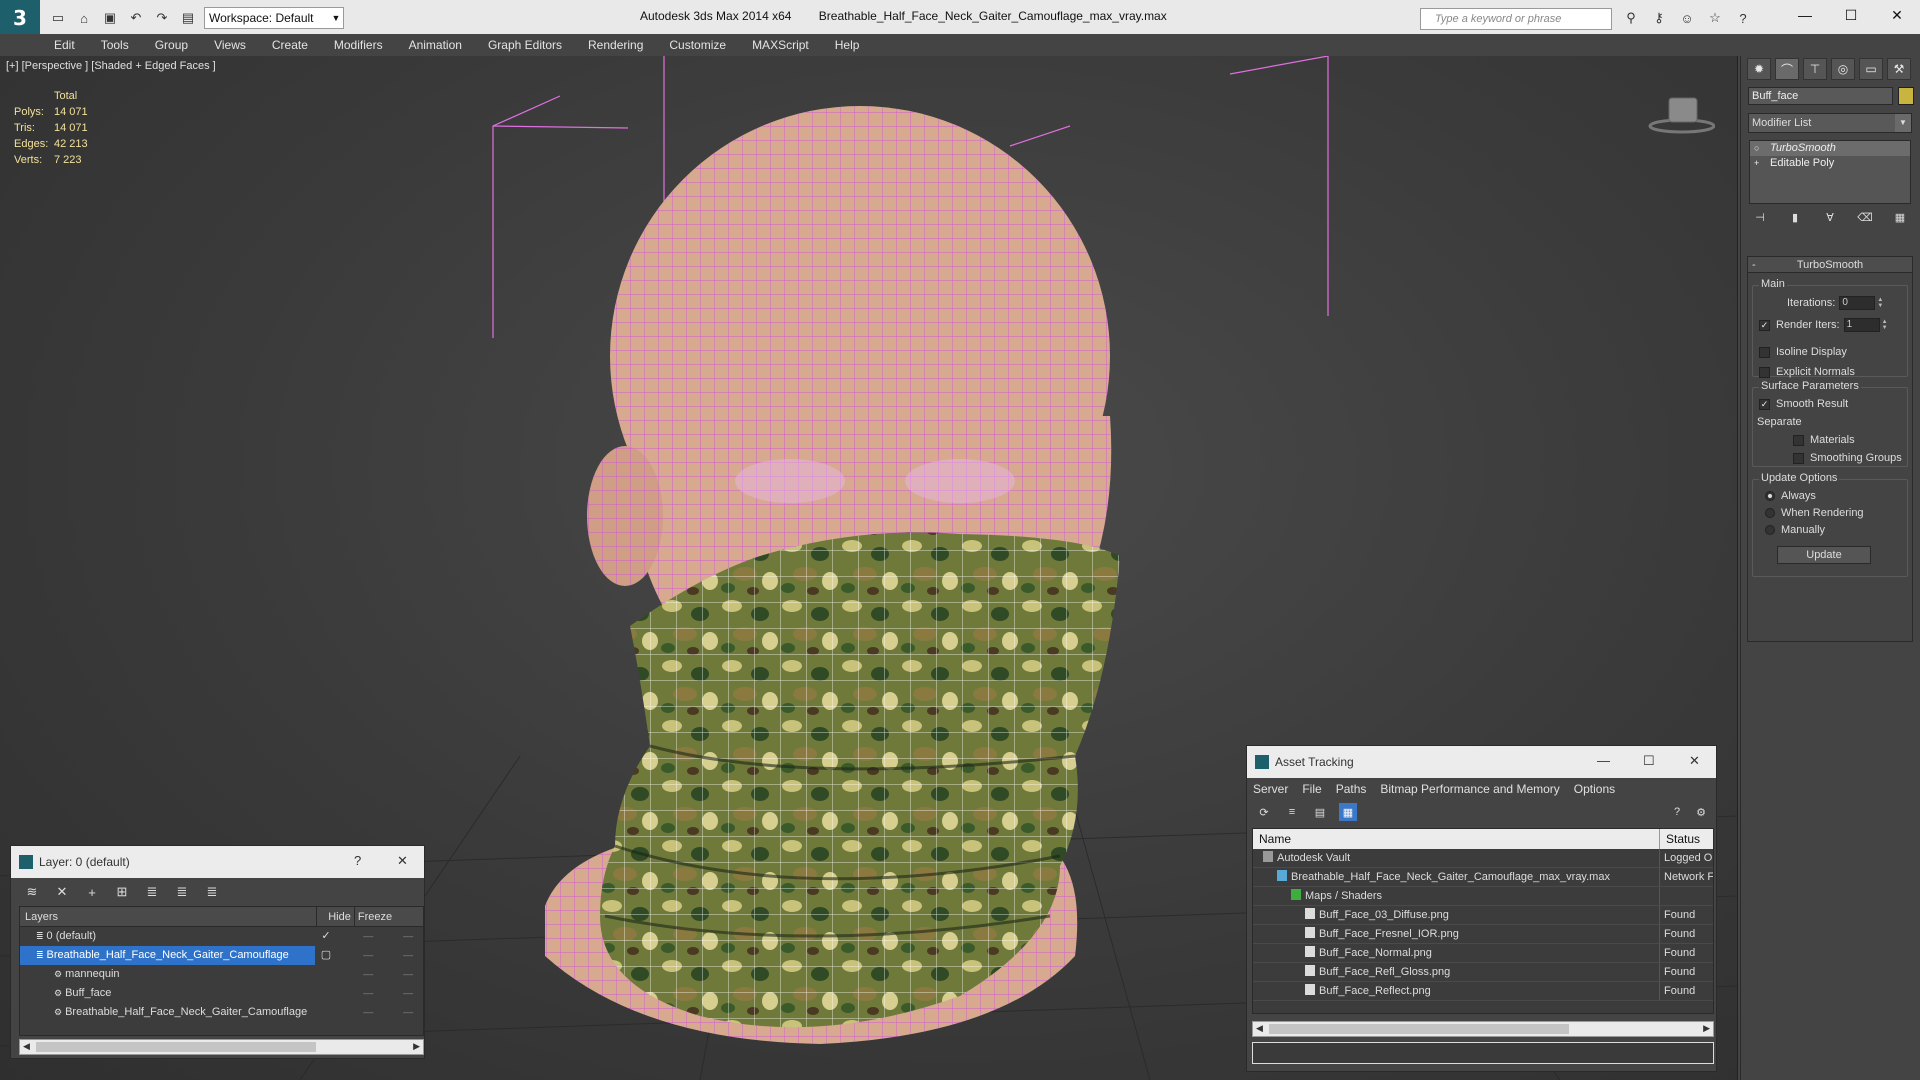  What do you see at coordinates (1764, 352) in the screenshot?
I see `isoline-checkbox` at bounding box center [1764, 352].